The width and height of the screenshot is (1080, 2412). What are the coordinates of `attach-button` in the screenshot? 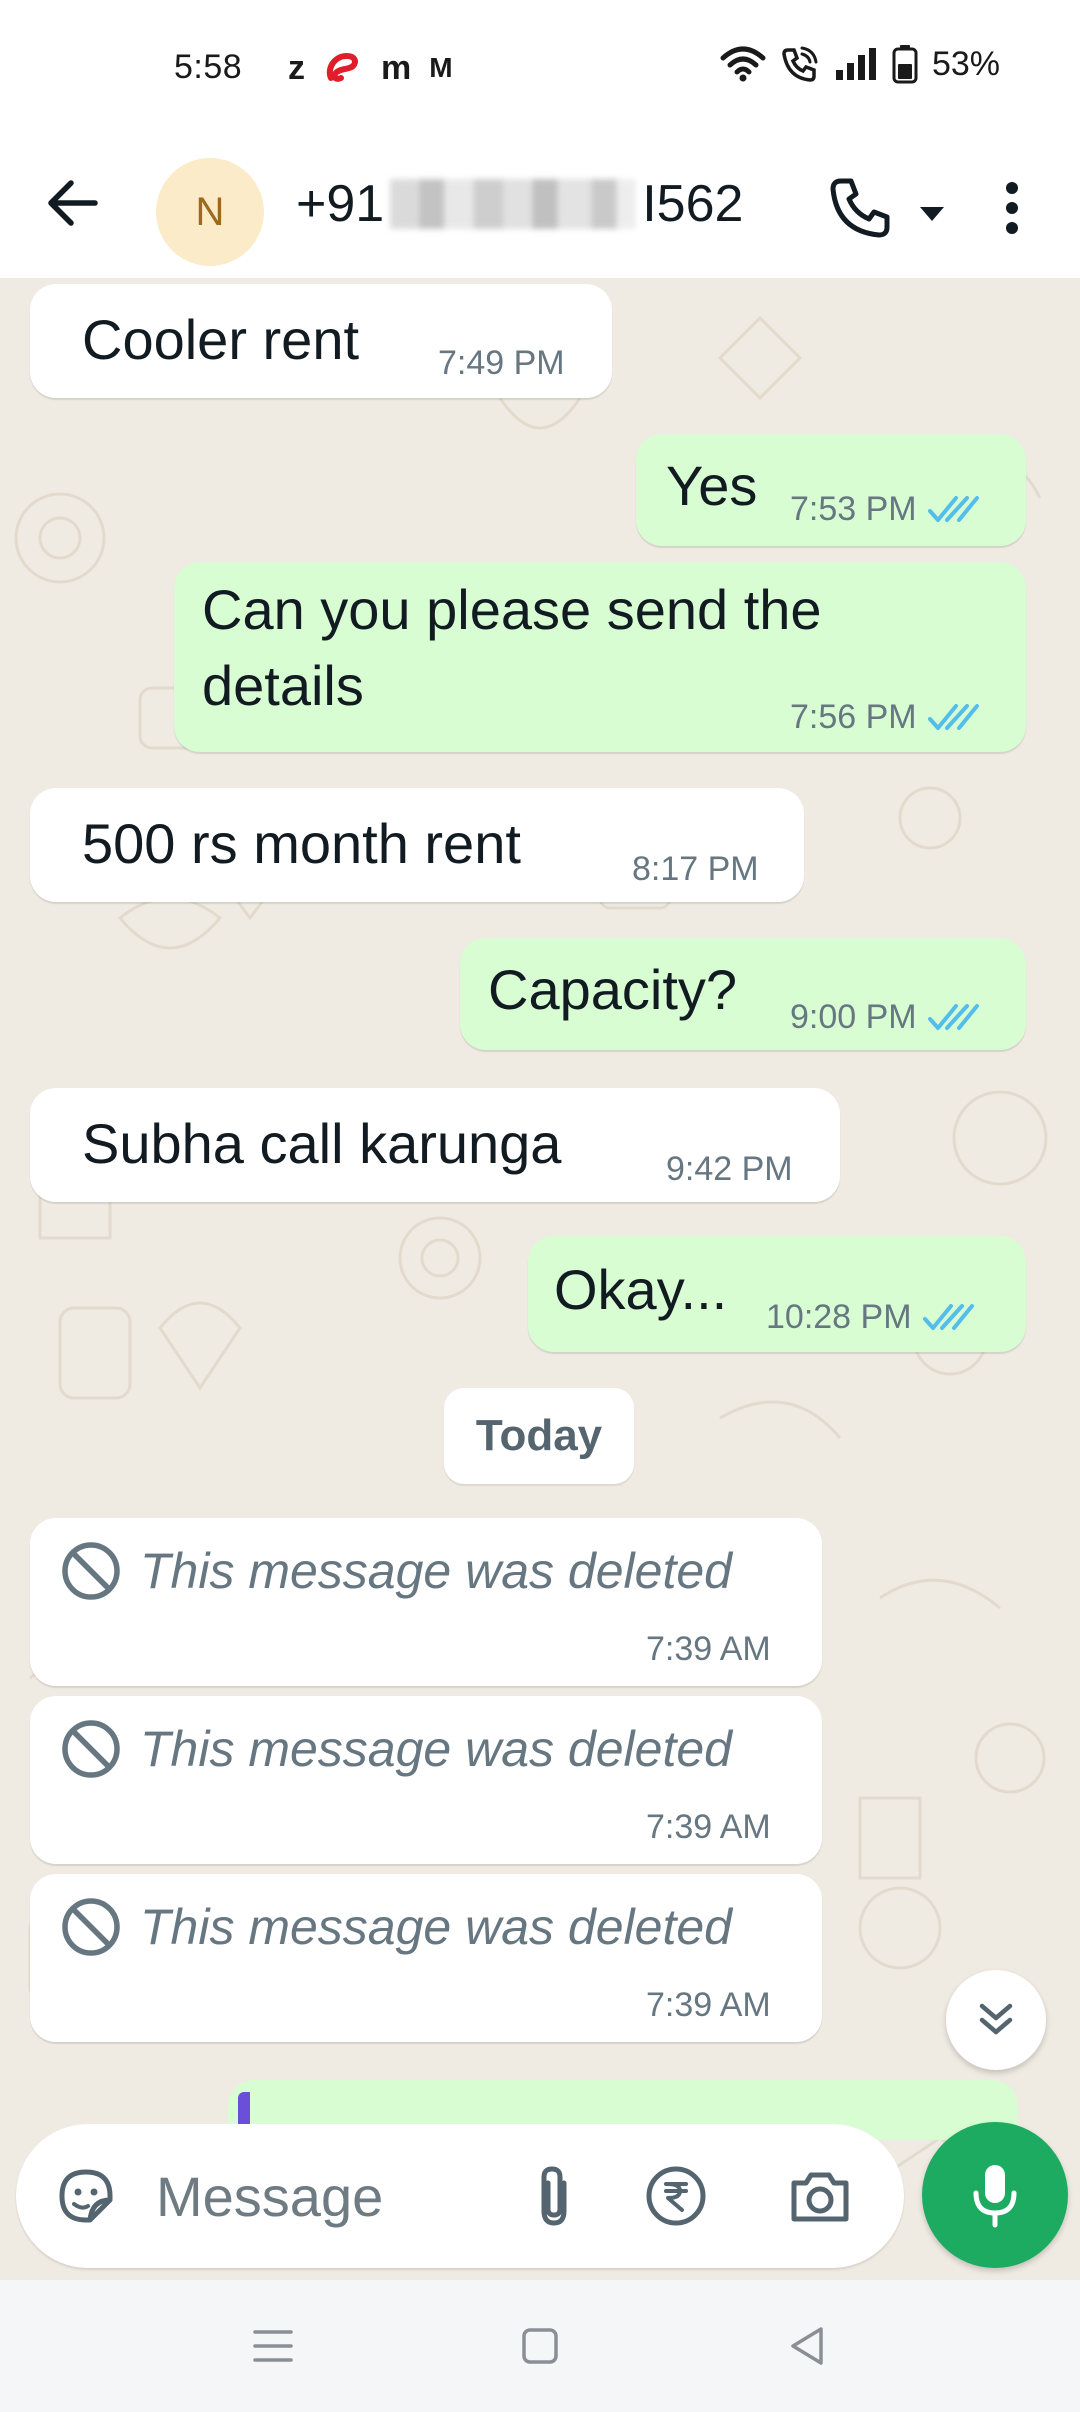 It's located at (554, 2196).